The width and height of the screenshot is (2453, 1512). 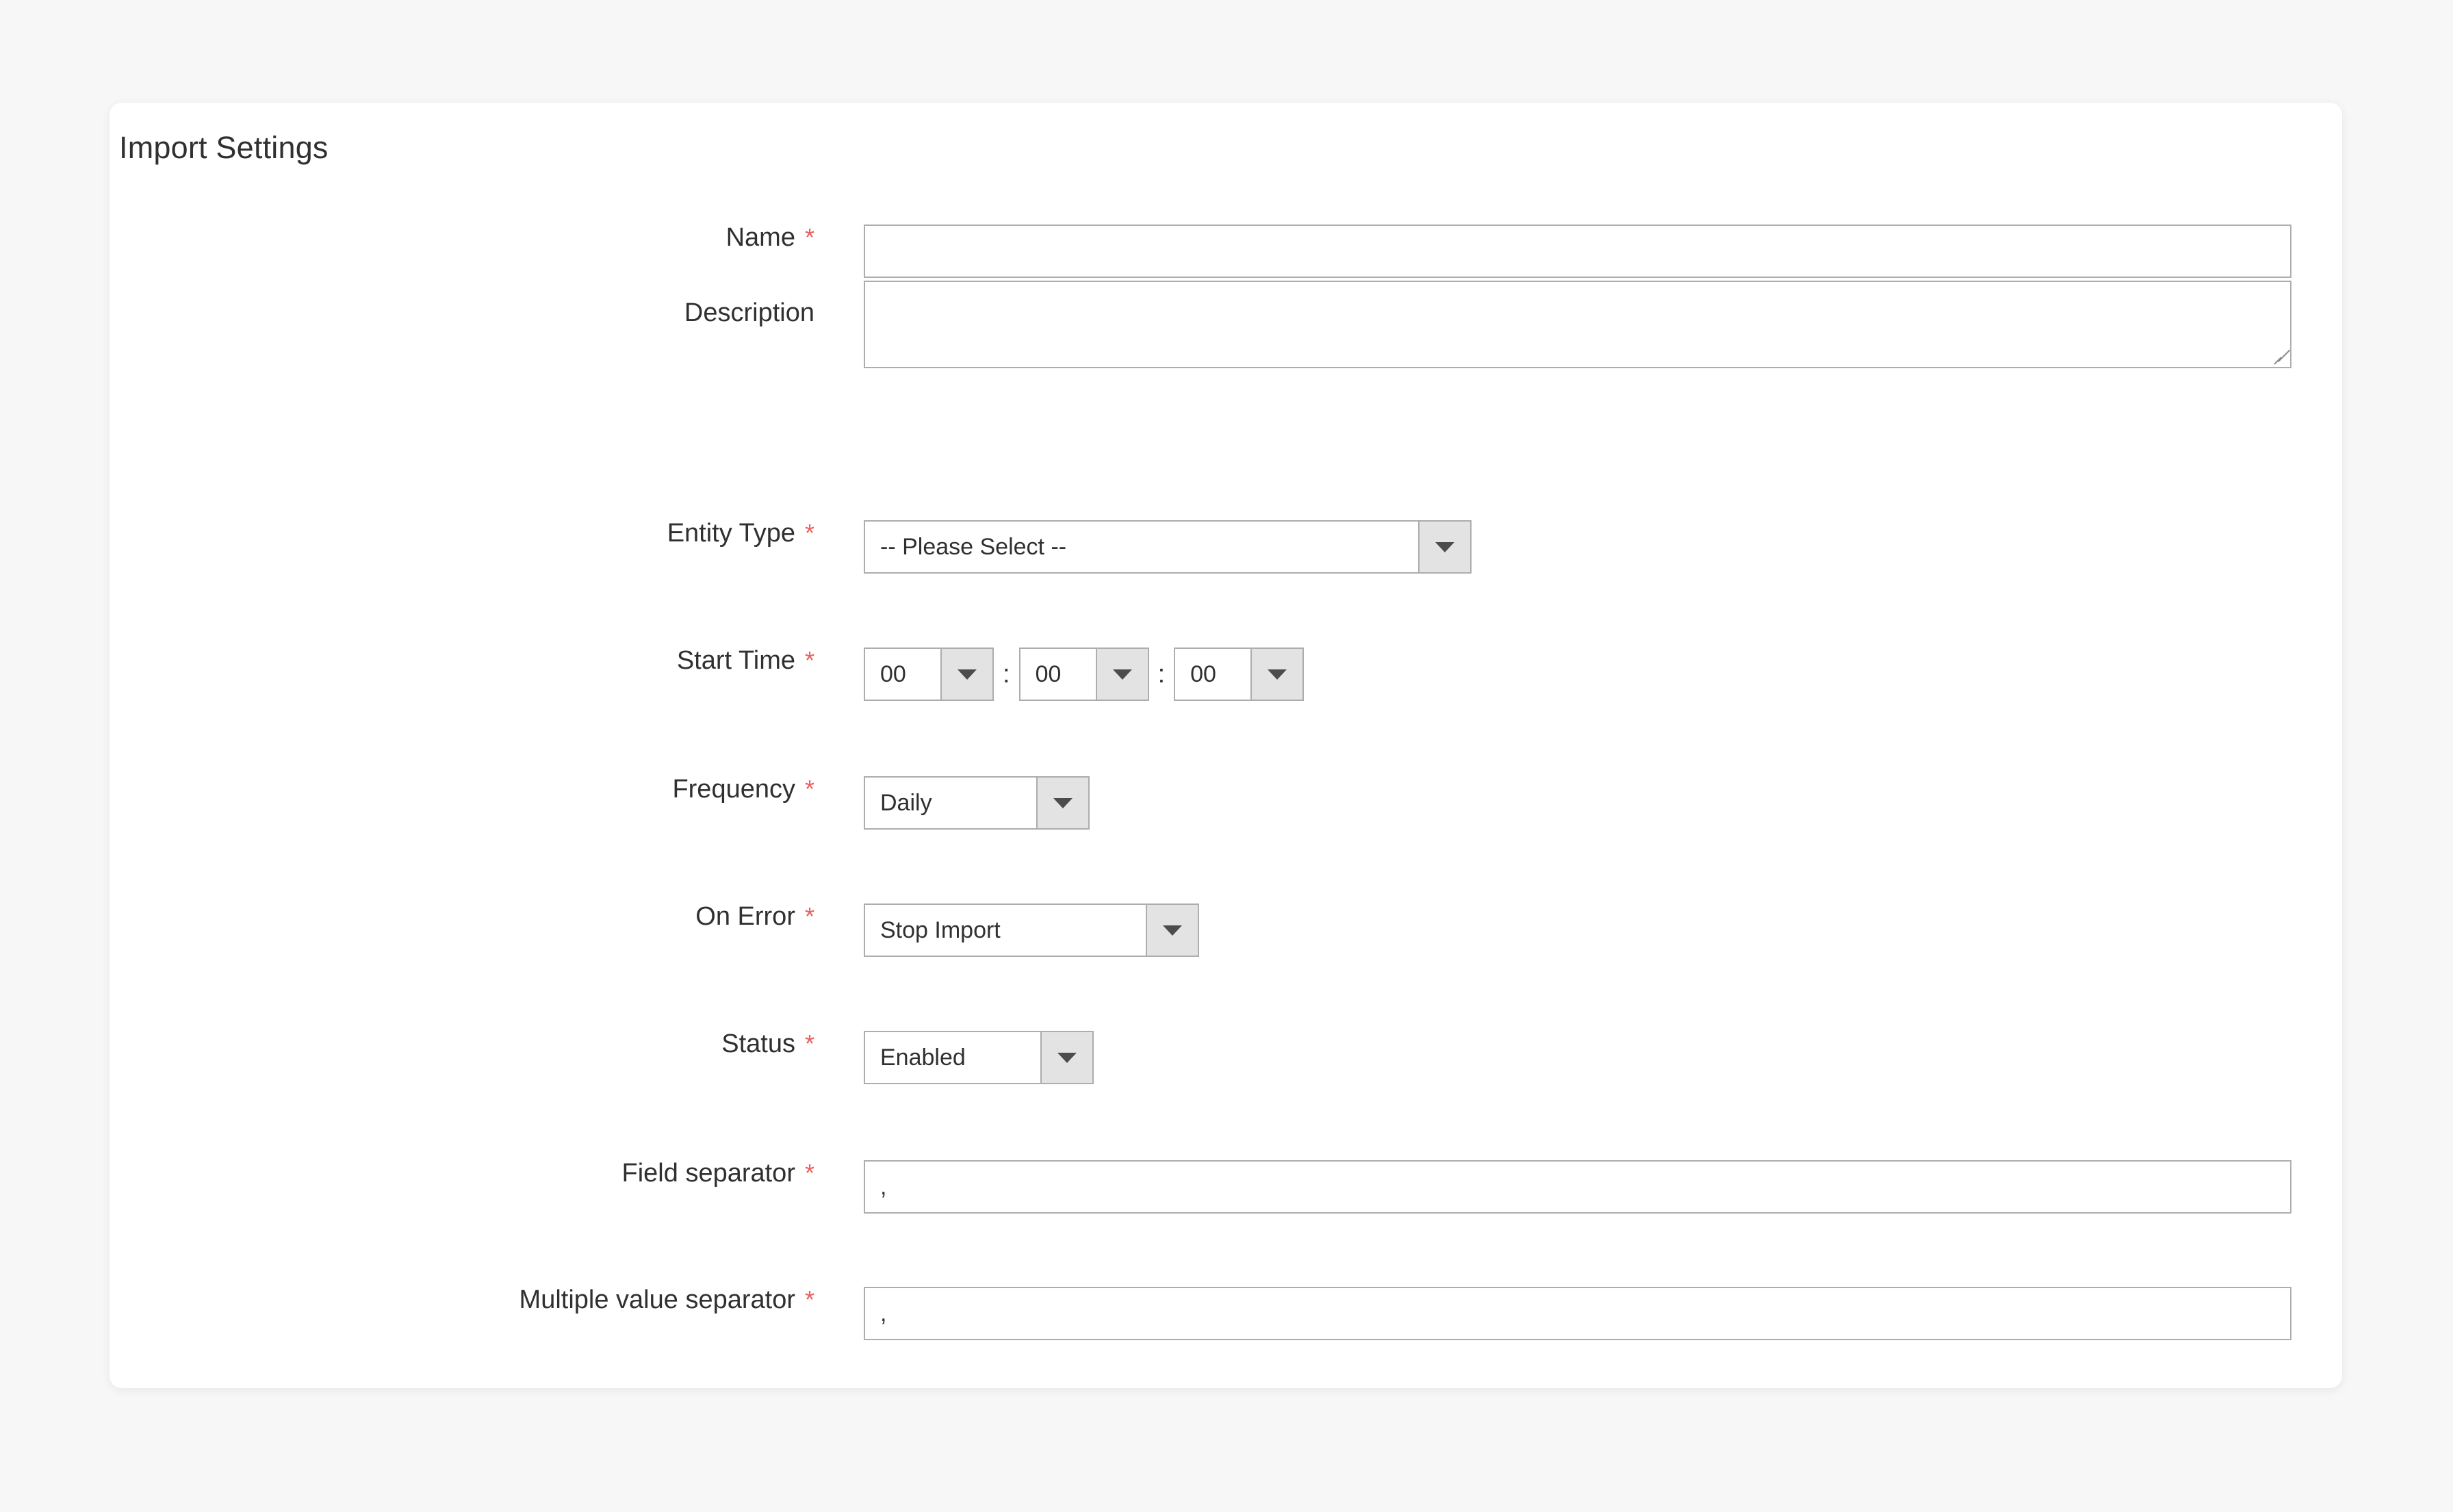 What do you see at coordinates (462, 661) in the screenshot?
I see `label-start-time: Start Time *` at bounding box center [462, 661].